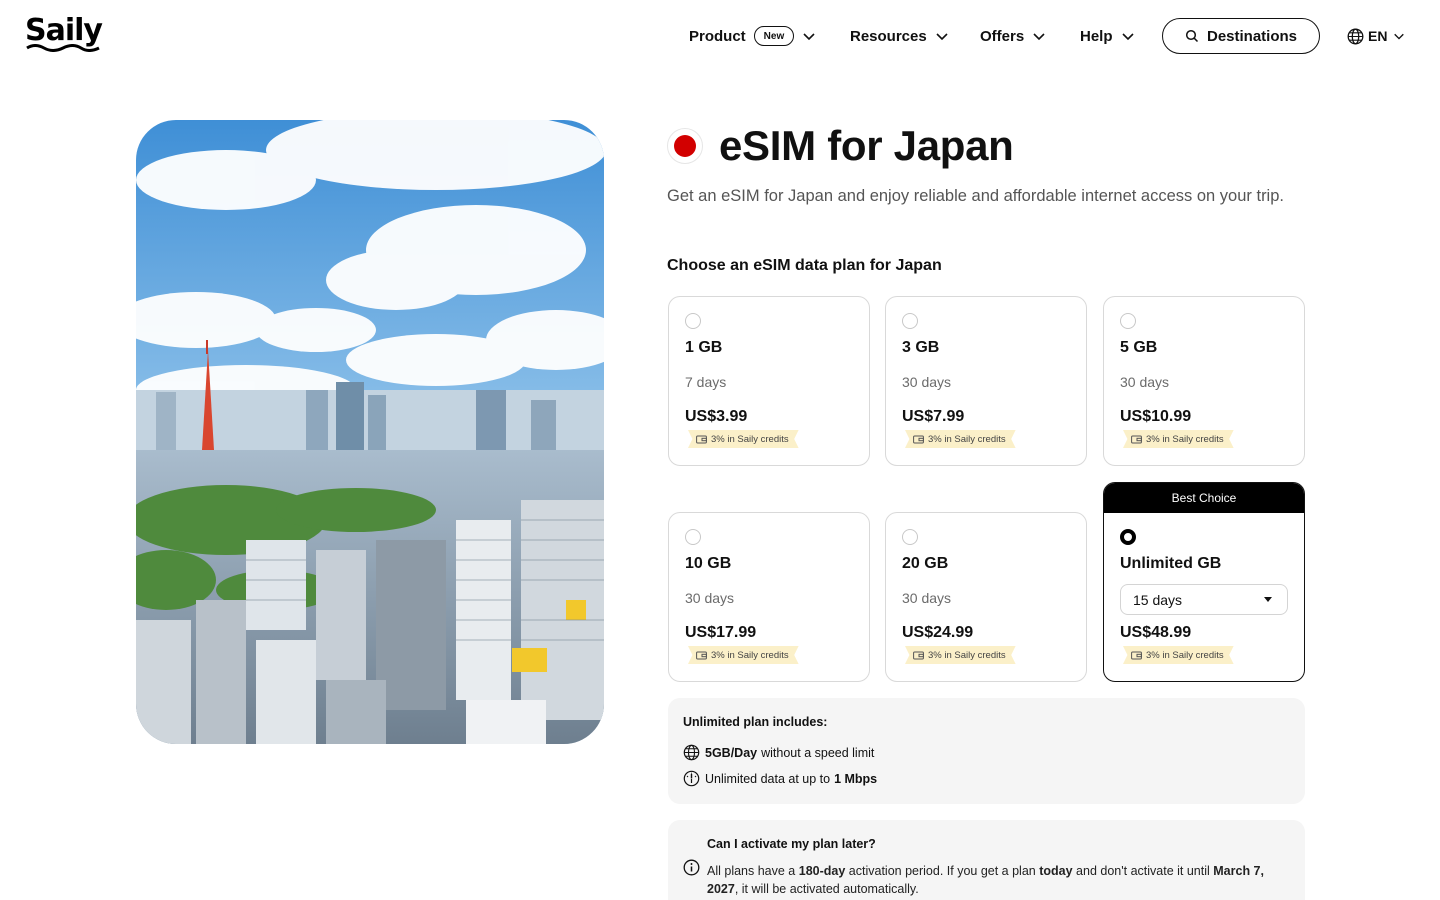  I want to click on nav-help-label: Help, so click(1096, 36).